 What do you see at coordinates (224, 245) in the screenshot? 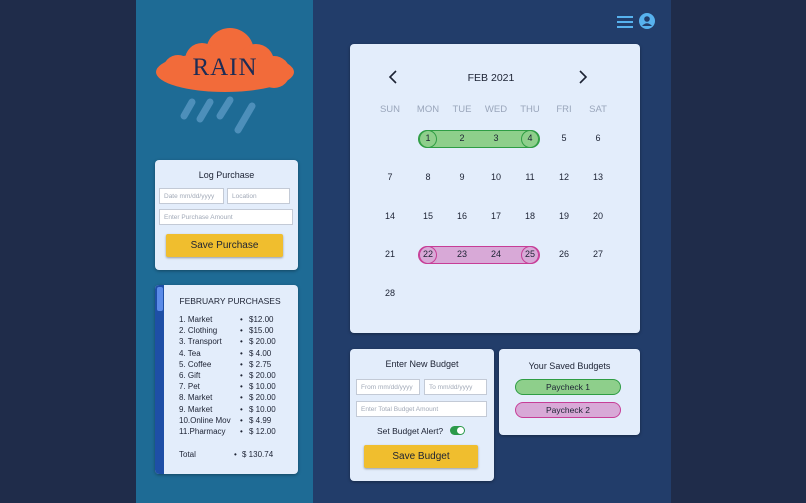
I see `save-purchase-button: Save Purchase` at bounding box center [224, 245].